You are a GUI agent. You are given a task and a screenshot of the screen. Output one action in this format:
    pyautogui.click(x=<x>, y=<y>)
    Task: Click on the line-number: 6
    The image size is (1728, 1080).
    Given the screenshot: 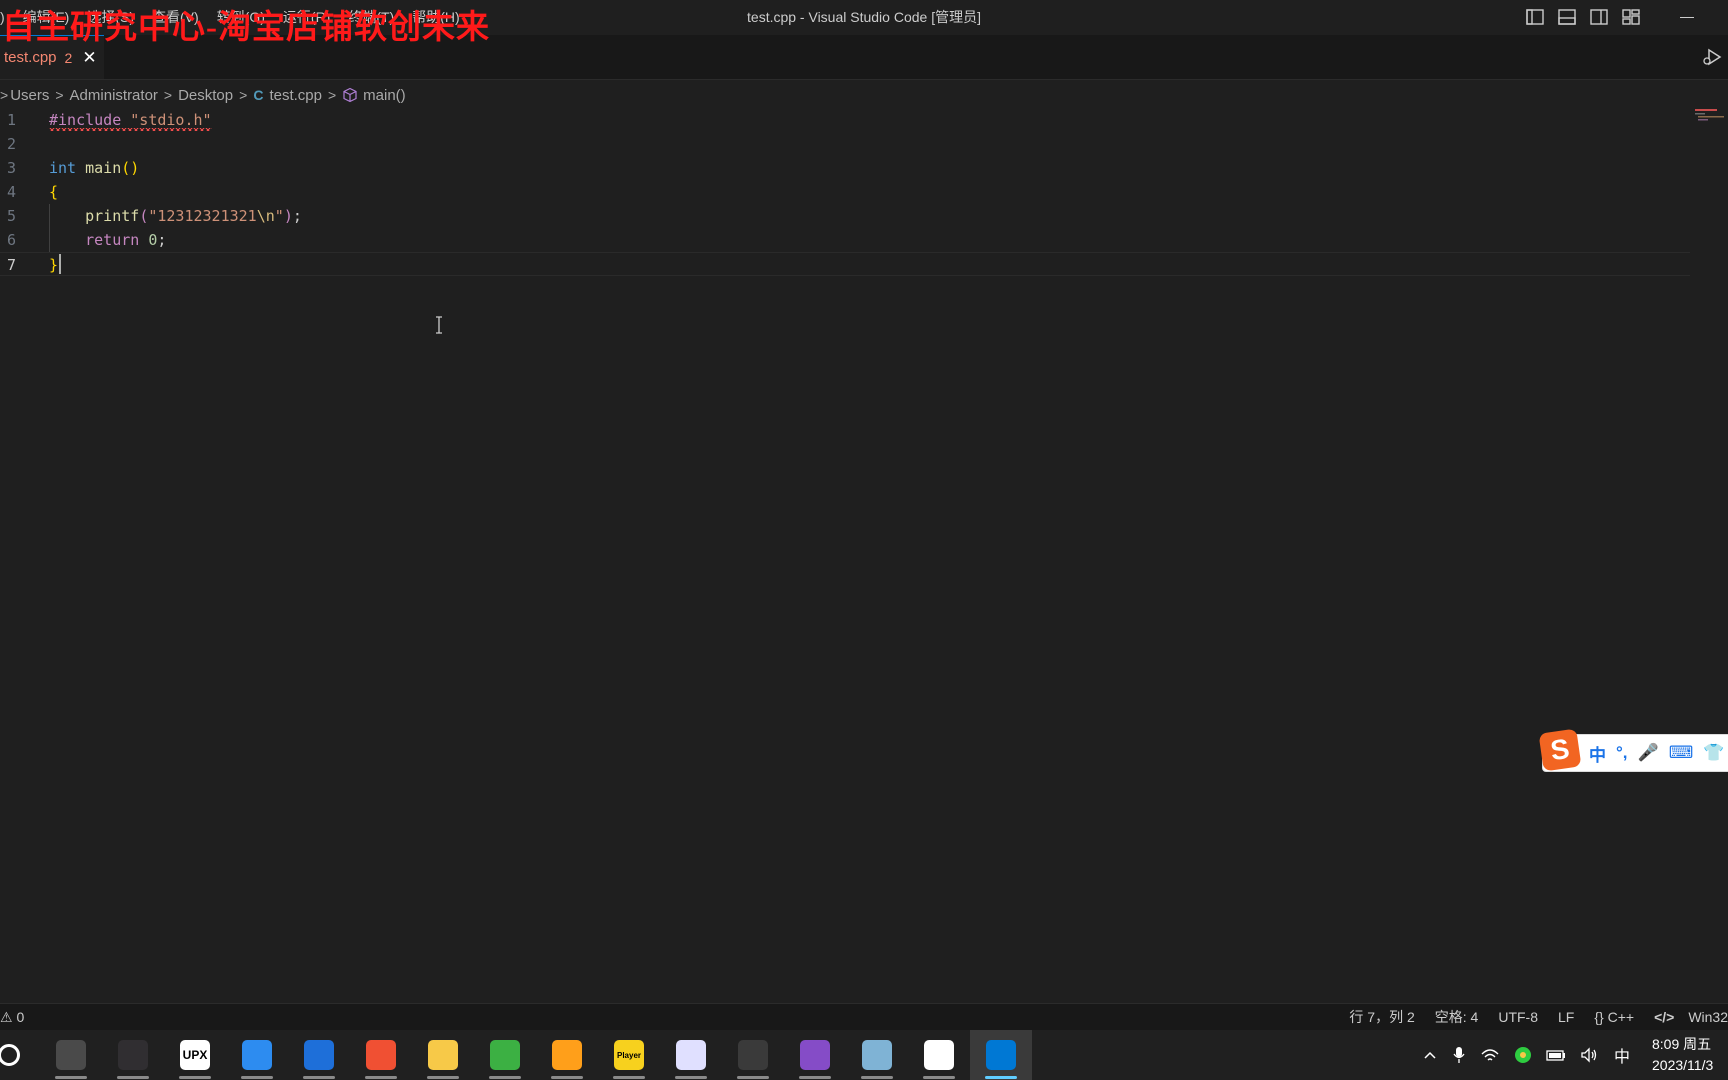 What is the action you would take?
    pyautogui.click(x=12, y=240)
    